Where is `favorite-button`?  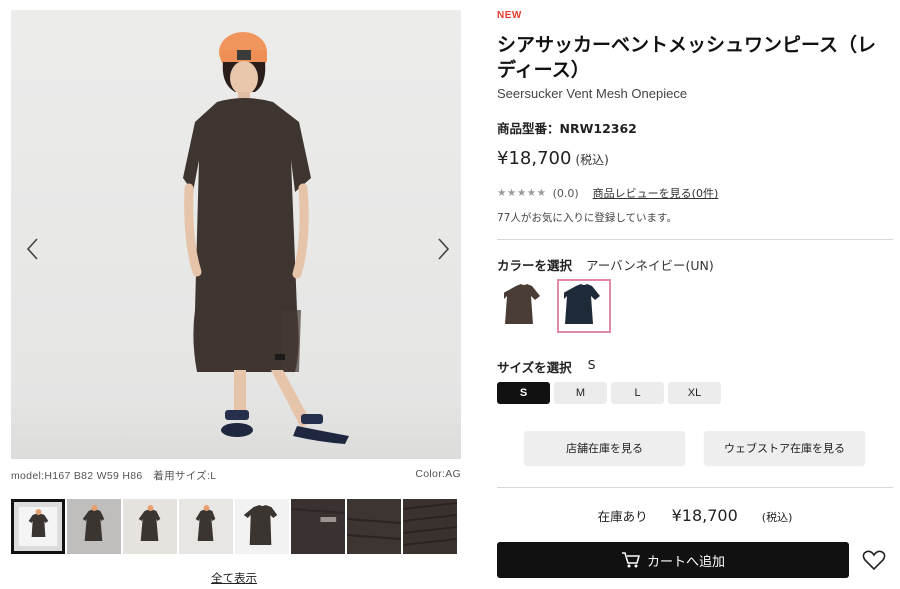
favorite-button is located at coordinates (874, 560).